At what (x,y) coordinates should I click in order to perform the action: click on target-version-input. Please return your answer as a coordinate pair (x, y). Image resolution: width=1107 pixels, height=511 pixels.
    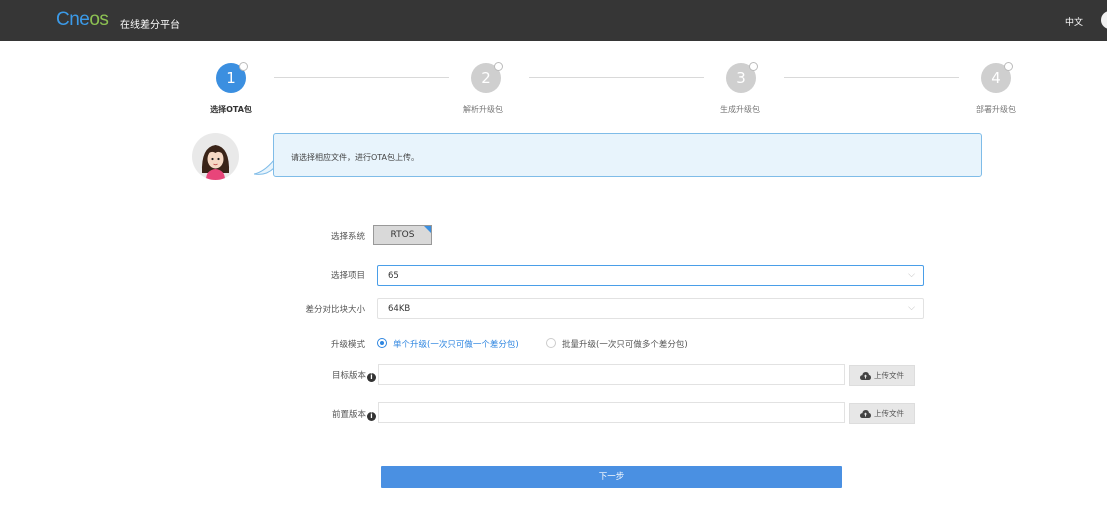
    Looking at the image, I should click on (611, 374).